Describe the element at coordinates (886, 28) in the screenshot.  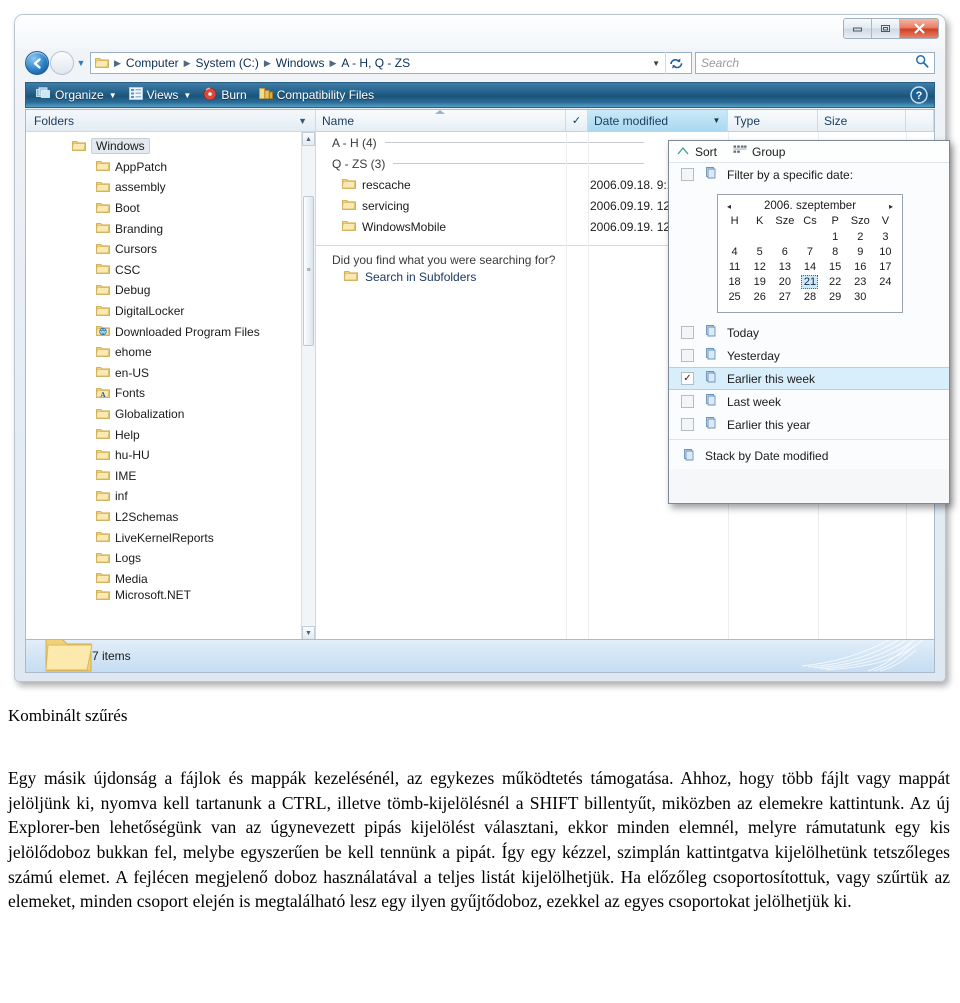
I see `maximize-button` at that location.